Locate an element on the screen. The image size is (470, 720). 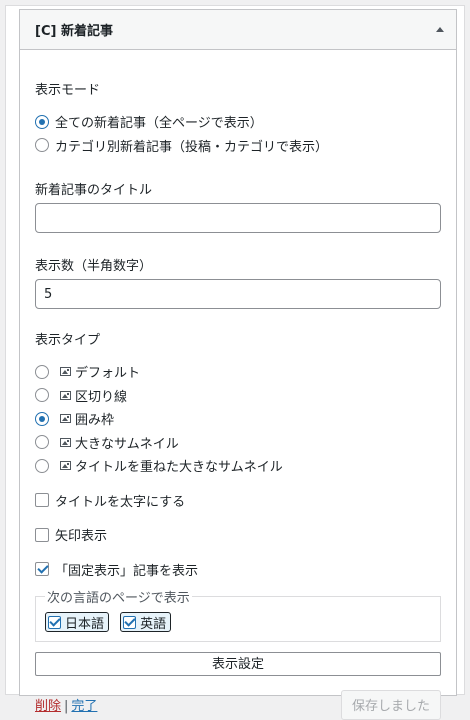
radio-label: 囲み枠 is located at coordinates (95, 421).